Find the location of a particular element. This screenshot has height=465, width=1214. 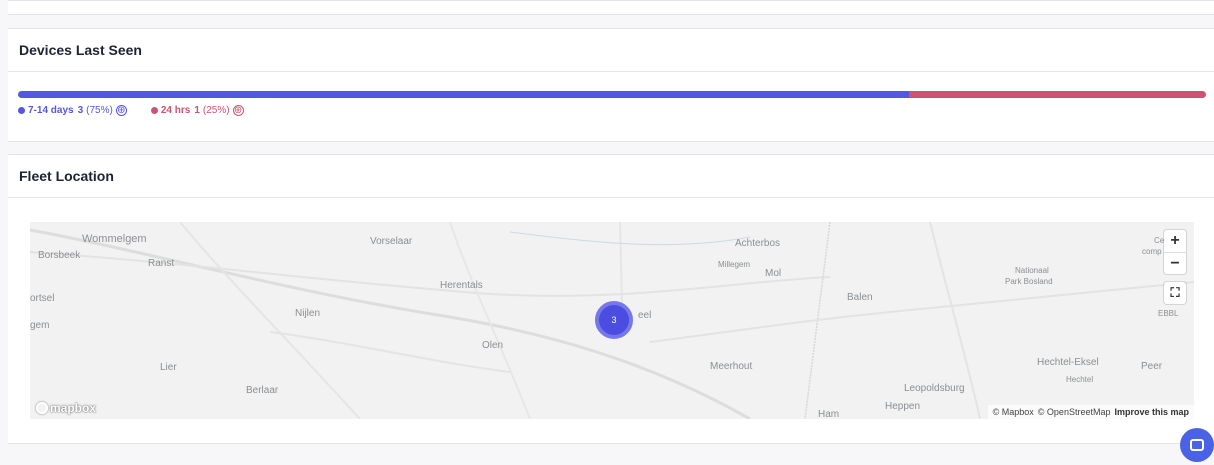

map-label: Herentals is located at coordinates (461, 285).